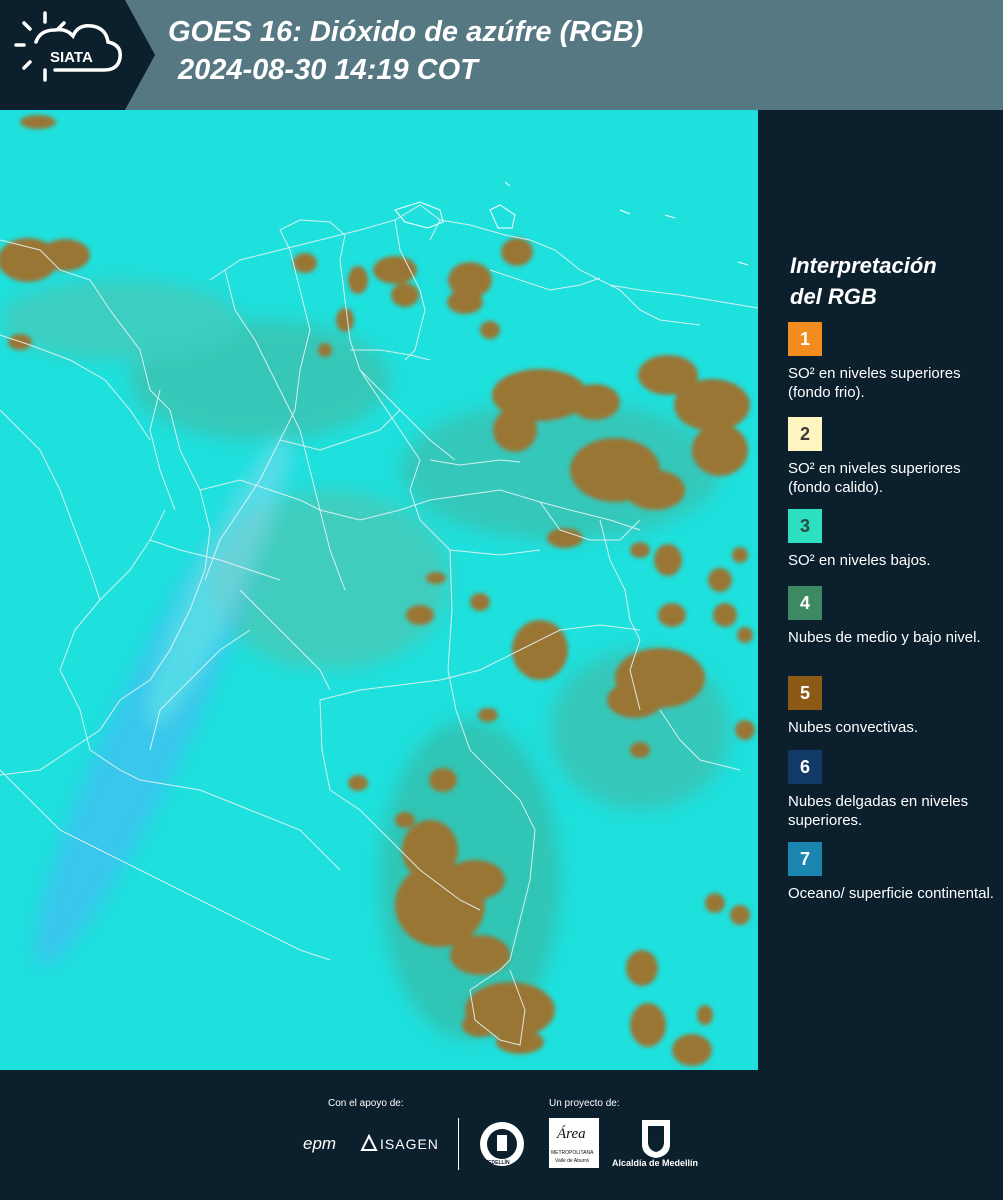 The width and height of the screenshot is (1003, 1200). What do you see at coordinates (71, 57) in the screenshot?
I see `siata-logo-text: SIATA` at bounding box center [71, 57].